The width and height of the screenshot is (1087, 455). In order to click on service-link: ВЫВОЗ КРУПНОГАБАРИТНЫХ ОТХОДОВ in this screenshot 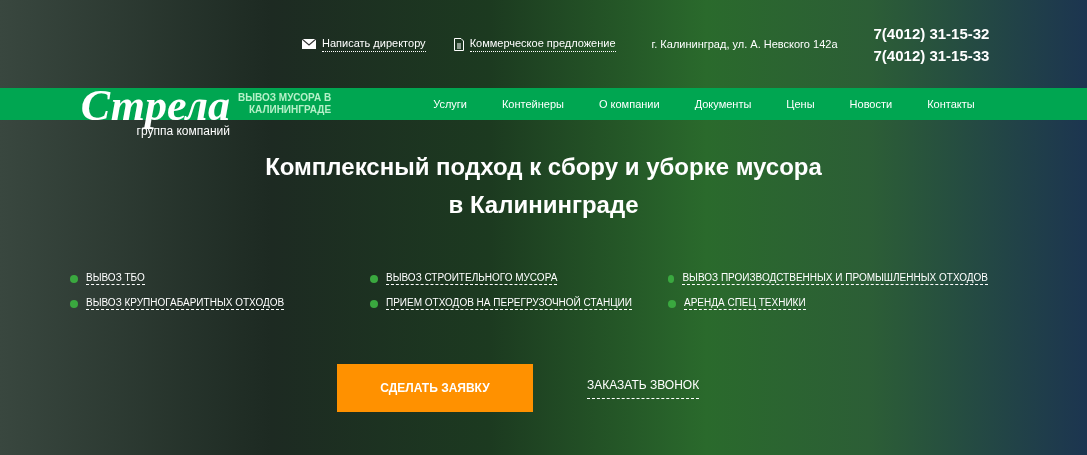, I will do `click(185, 303)`.